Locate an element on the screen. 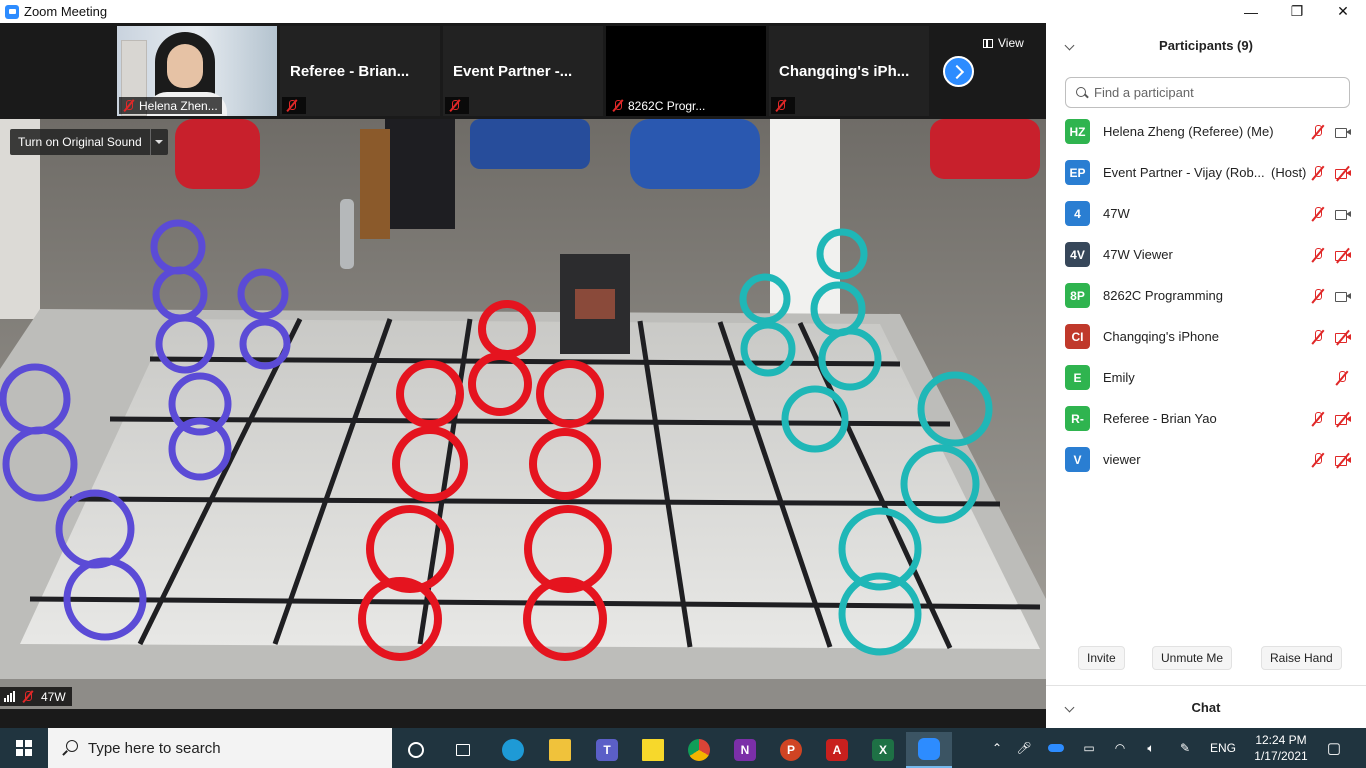  view-button: View is located at coordinates (1003, 43).